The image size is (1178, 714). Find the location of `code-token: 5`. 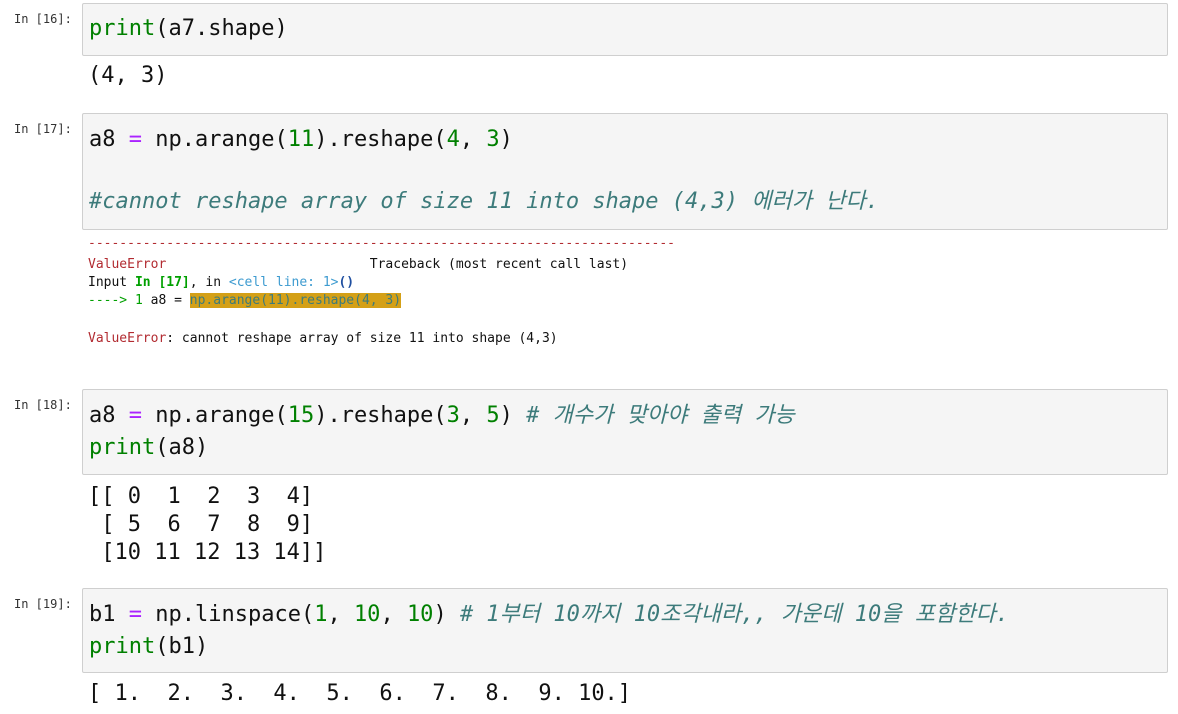

code-token: 5 is located at coordinates (493, 415).